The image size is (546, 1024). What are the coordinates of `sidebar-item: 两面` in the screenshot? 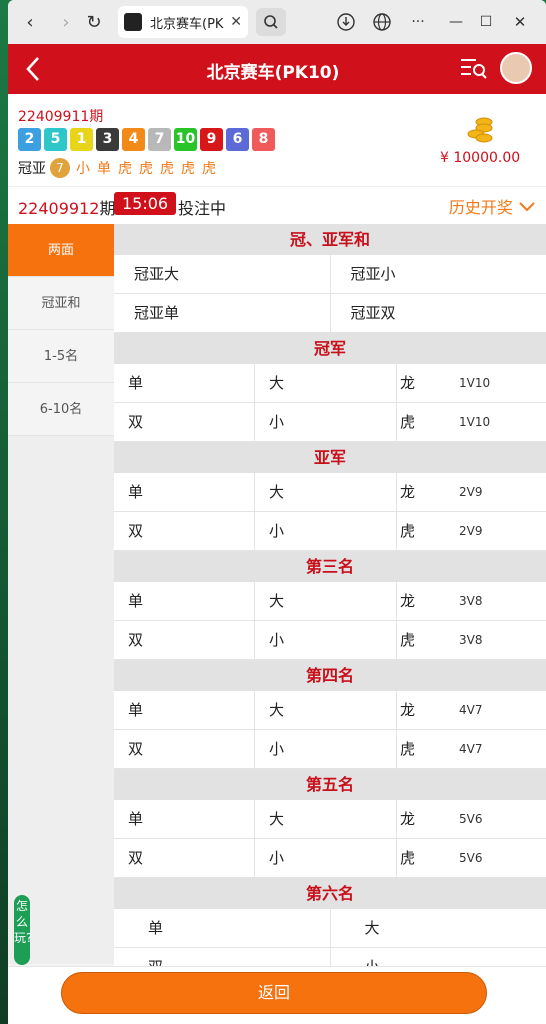 It's located at (61, 250).